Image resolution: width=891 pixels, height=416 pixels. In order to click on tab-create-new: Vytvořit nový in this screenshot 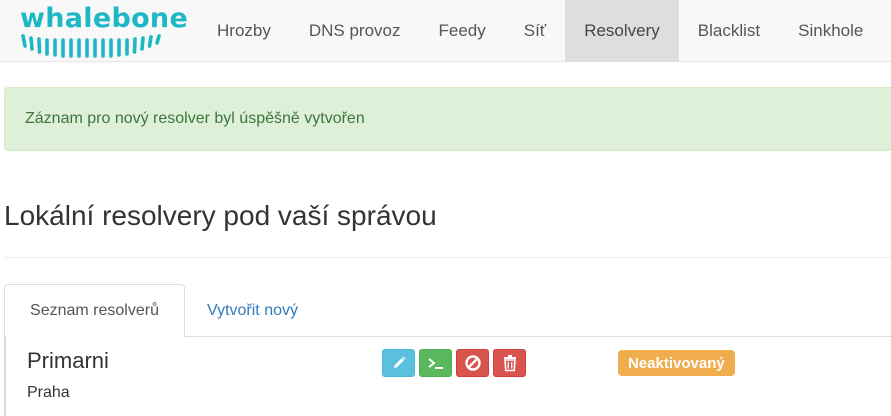, I will do `click(252, 310)`.